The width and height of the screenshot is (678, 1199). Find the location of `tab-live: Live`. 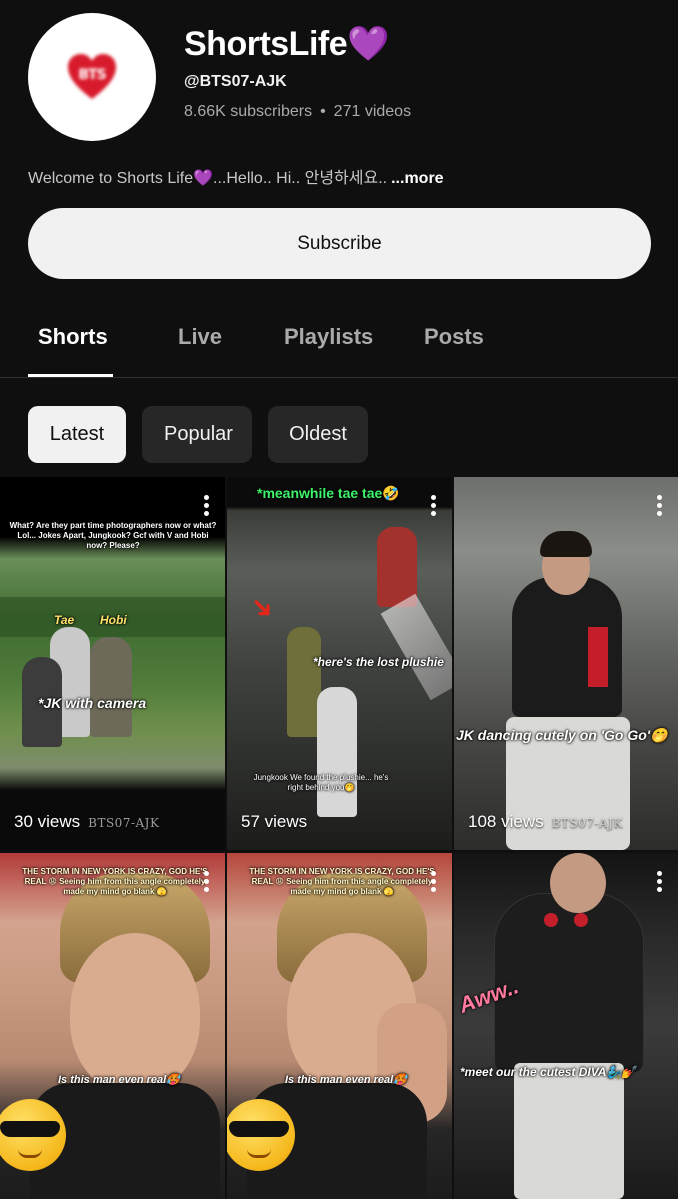

tab-live: Live is located at coordinates (200, 337).